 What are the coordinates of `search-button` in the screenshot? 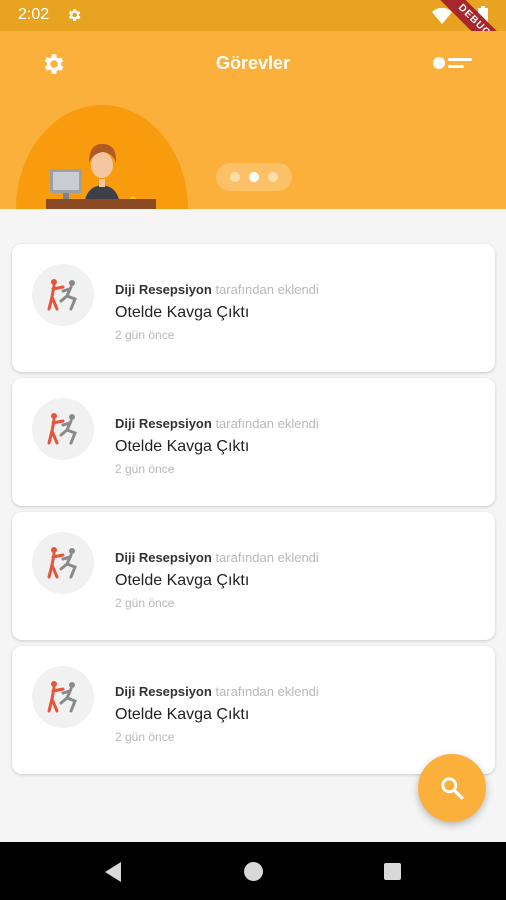 It's located at (452, 788).